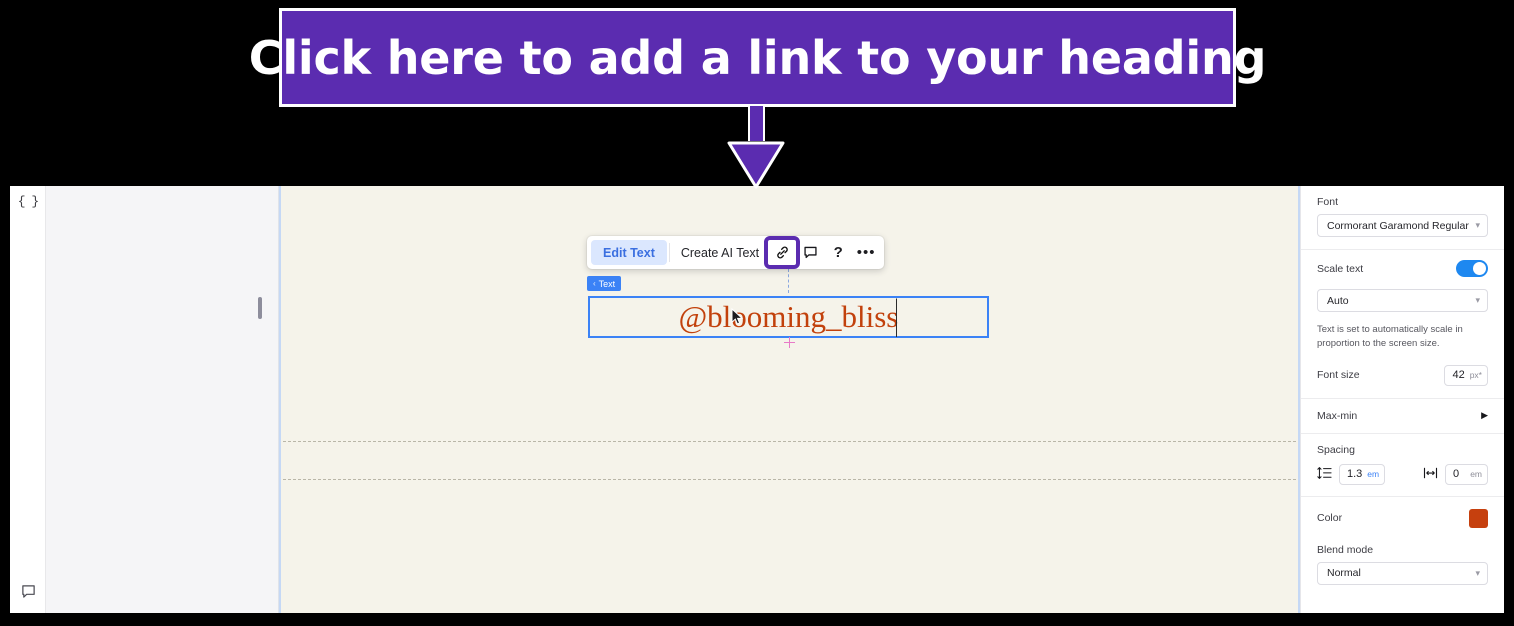 The image size is (1514, 626). Describe the element at coordinates (1478, 518) in the screenshot. I see `color-swatch` at that location.